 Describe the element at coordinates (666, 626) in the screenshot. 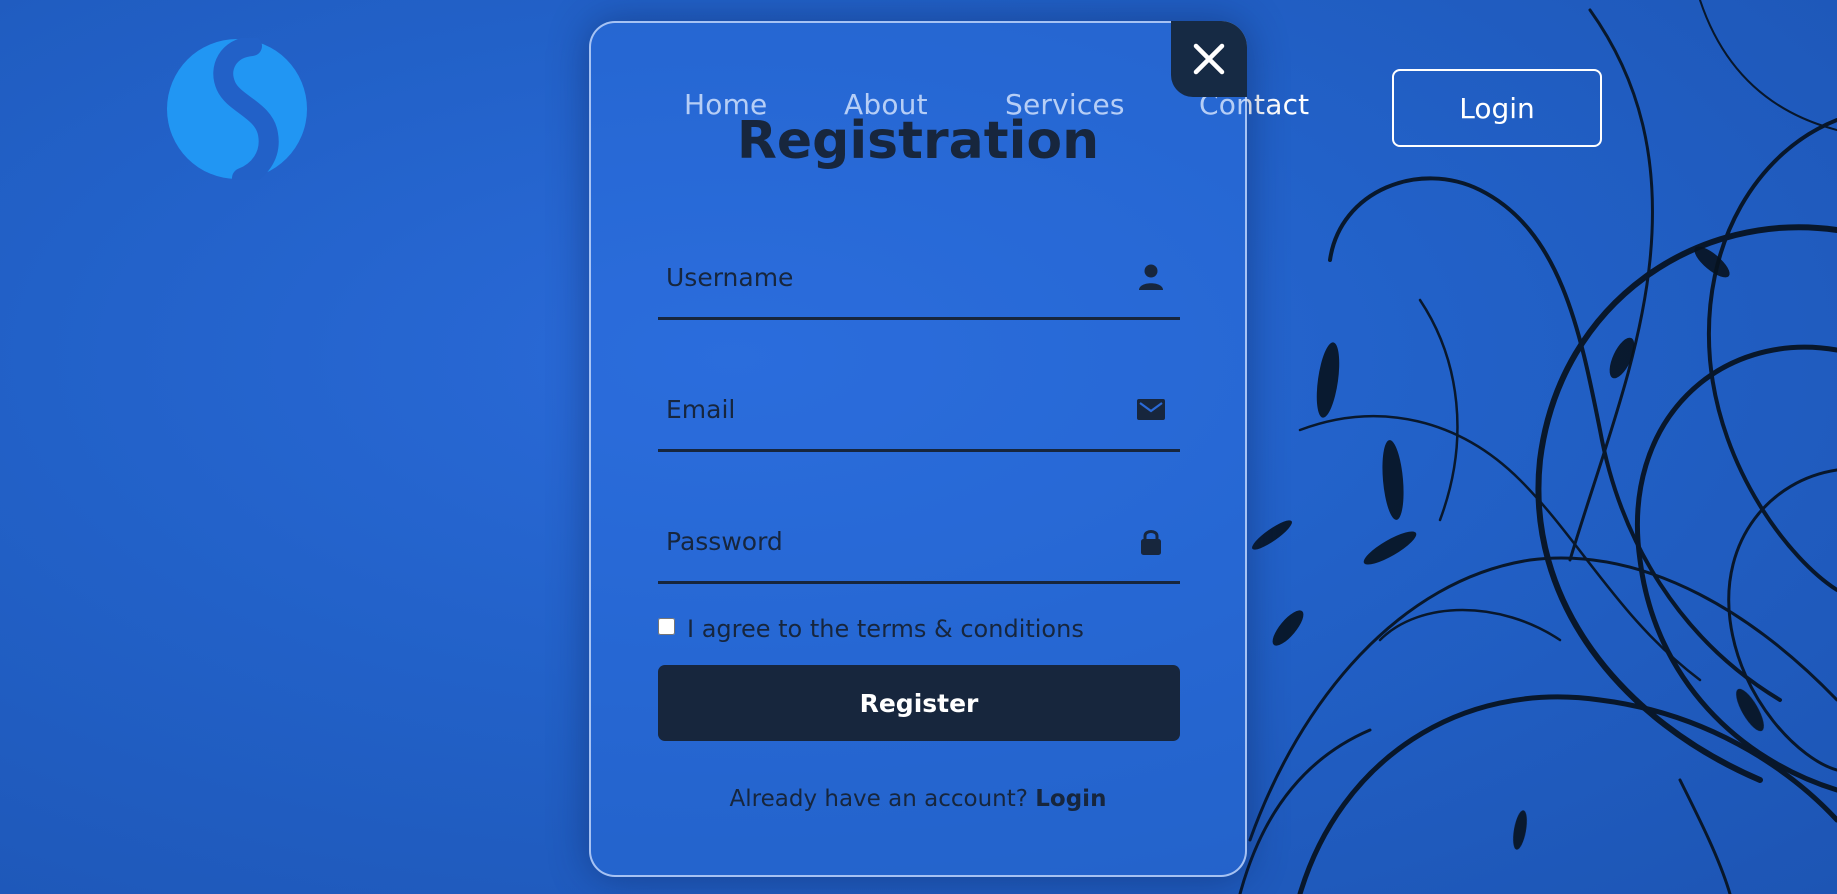

I see `terms-checkbox` at that location.